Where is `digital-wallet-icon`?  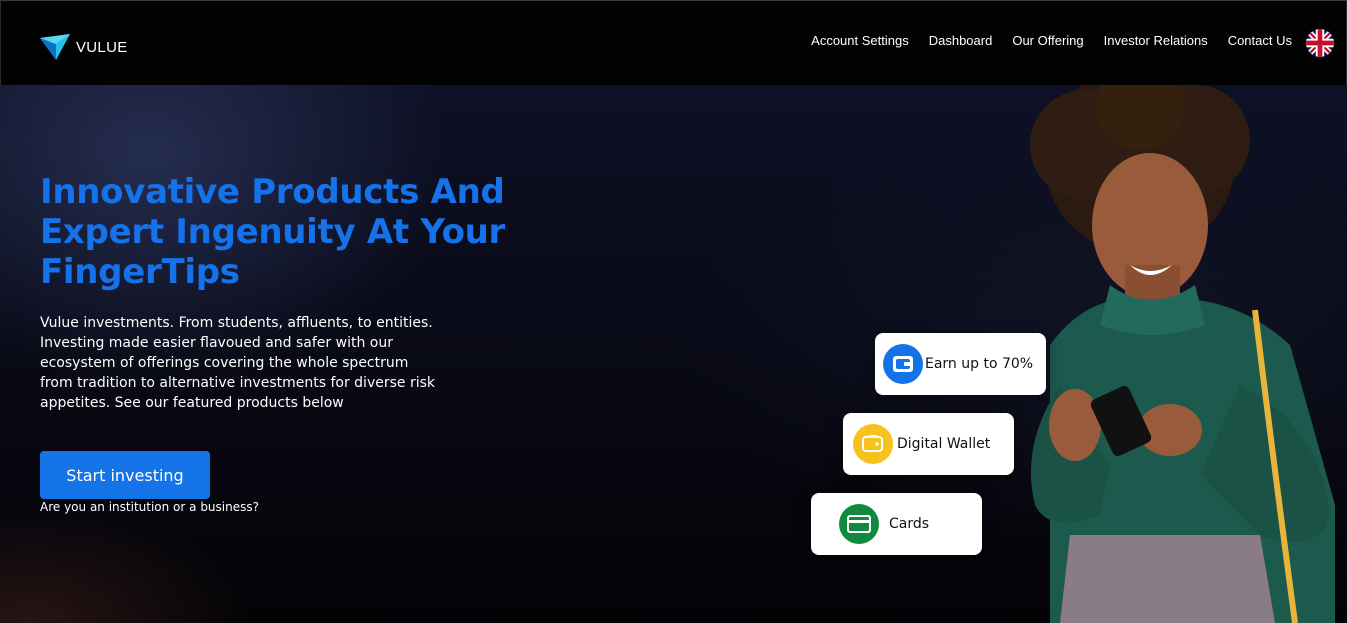
digital-wallet-icon is located at coordinates (873, 444).